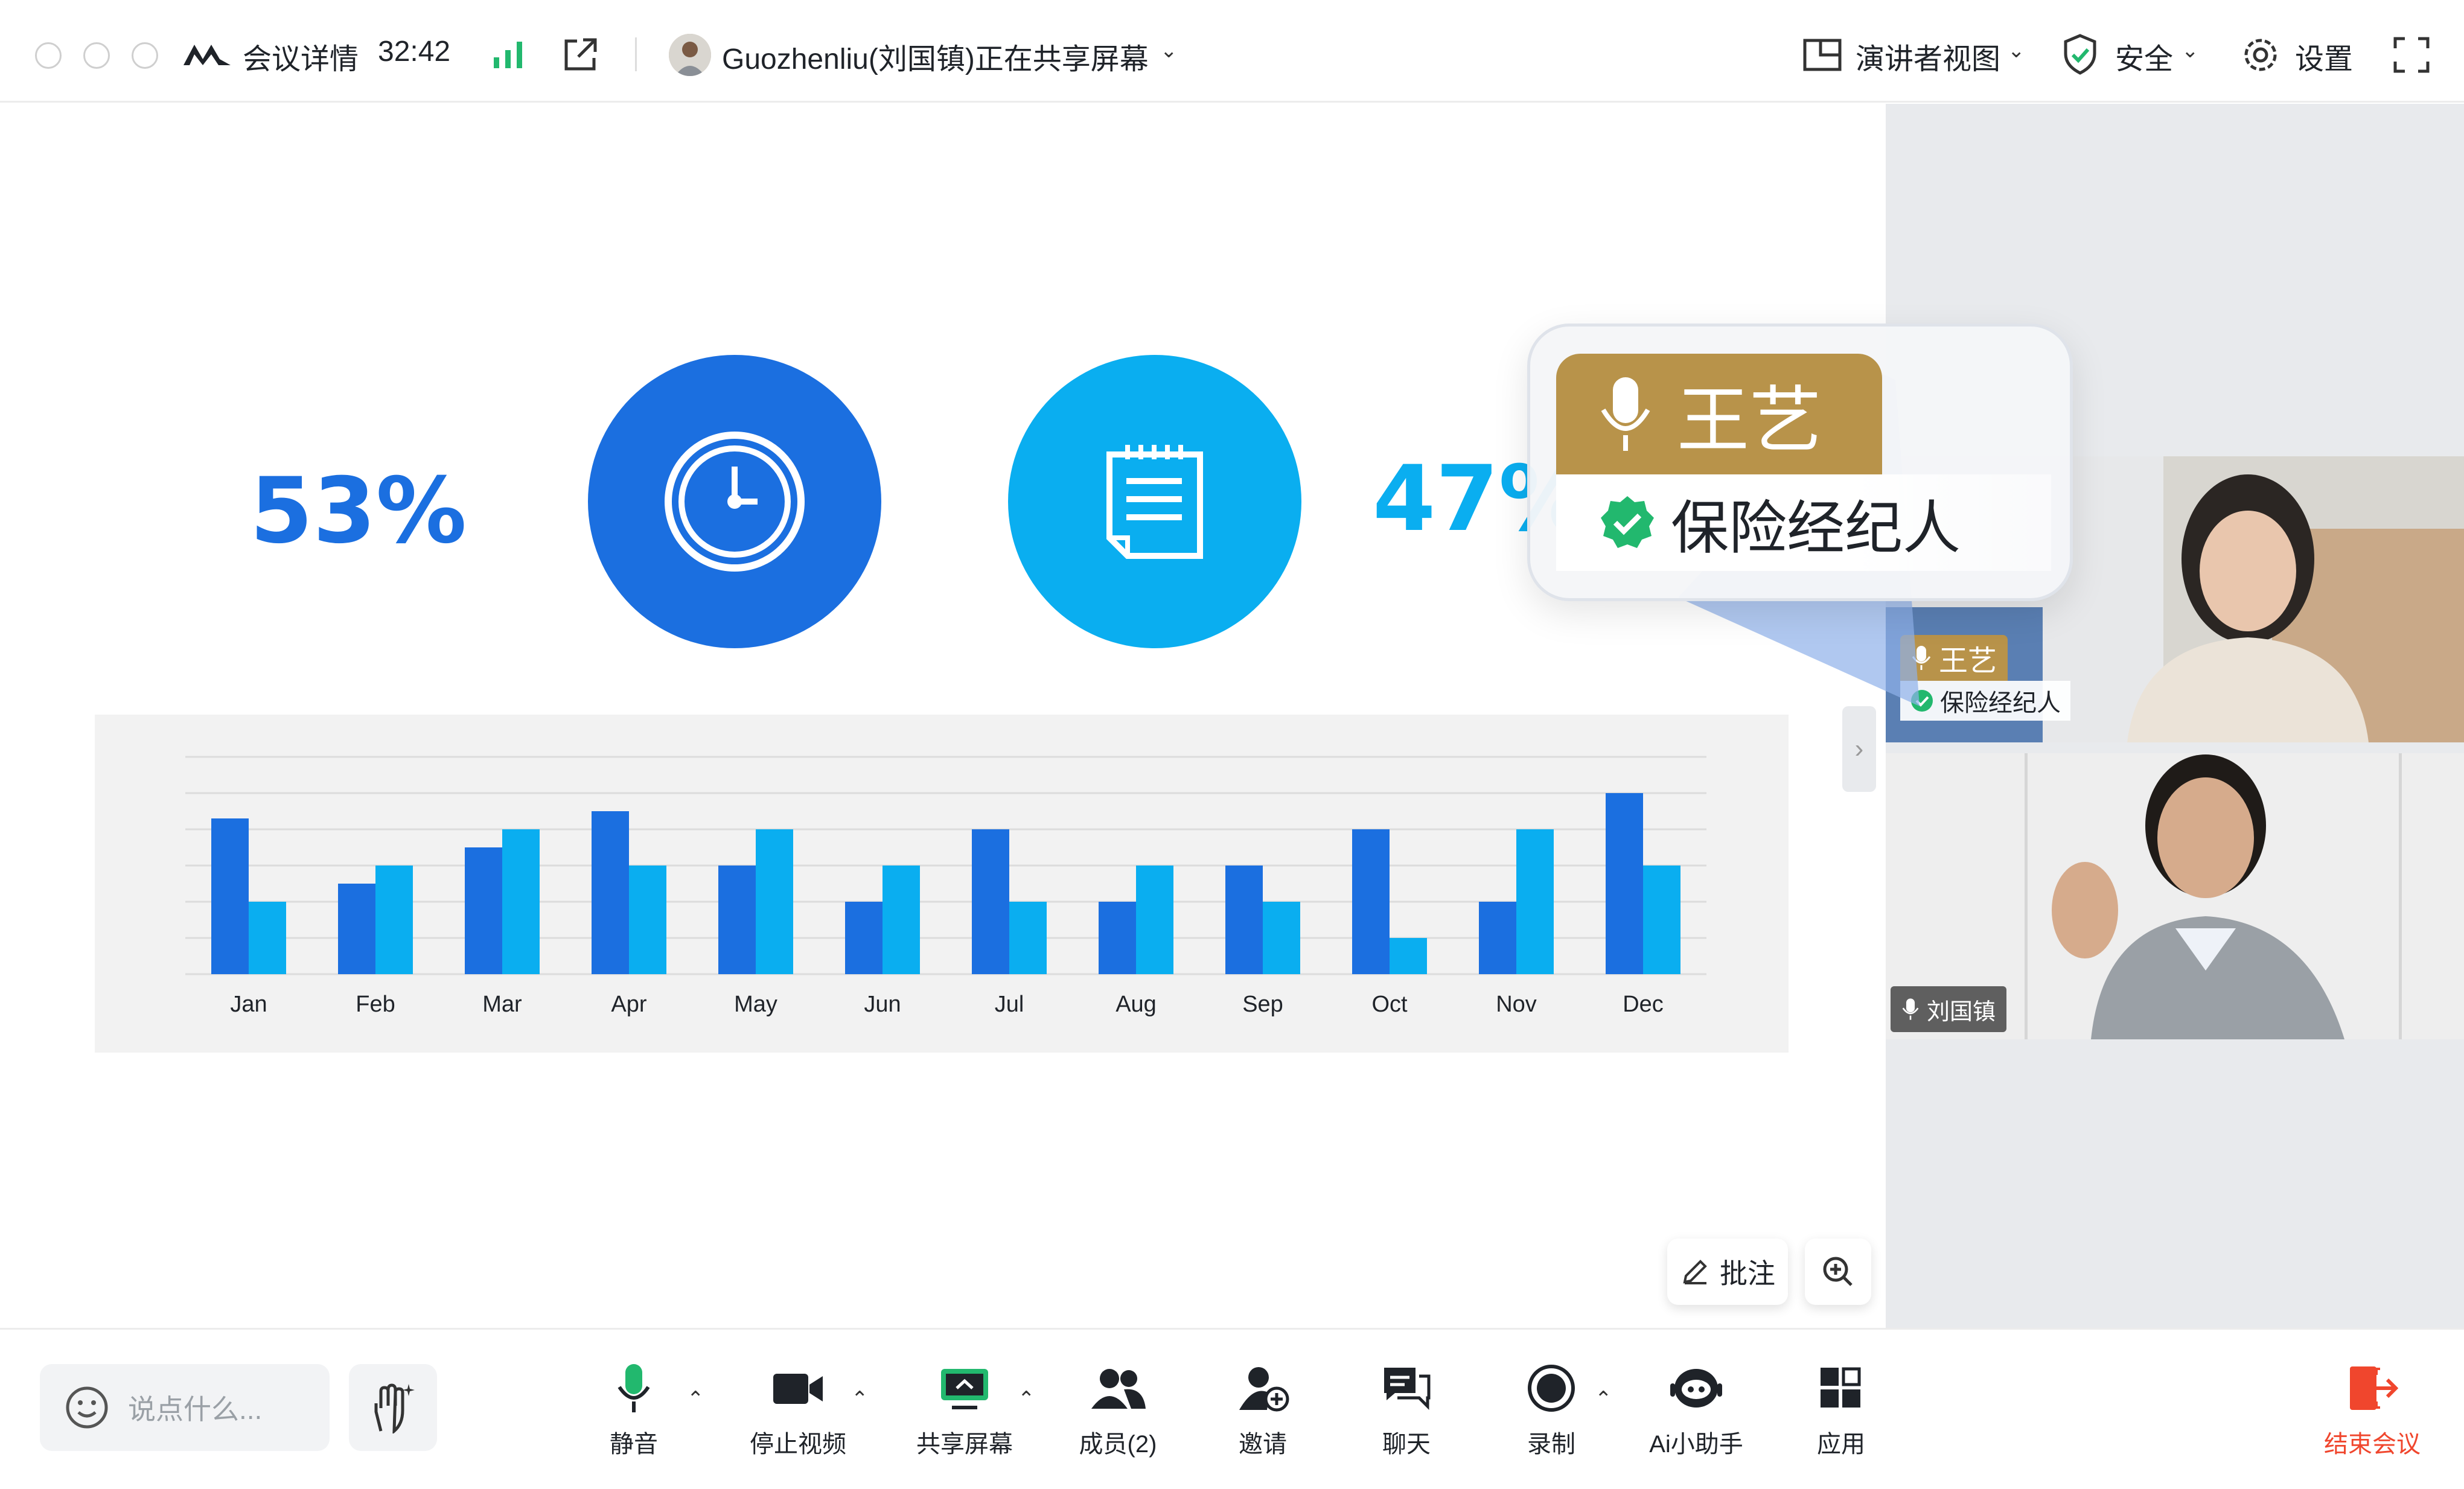 The image size is (2464, 1489). Describe the element at coordinates (145, 55) in the screenshot. I see `window-maximize-button` at that location.